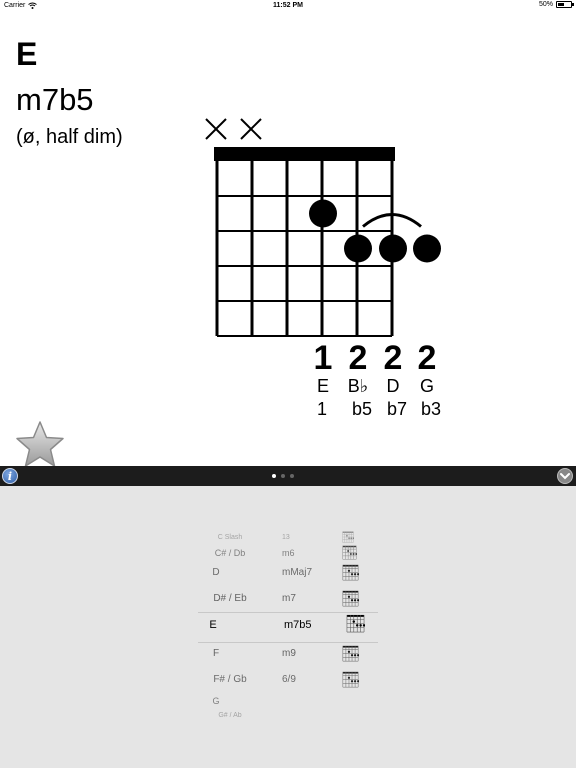 The width and height of the screenshot is (576, 768). I want to click on picker-quality: m9, so click(289, 653).